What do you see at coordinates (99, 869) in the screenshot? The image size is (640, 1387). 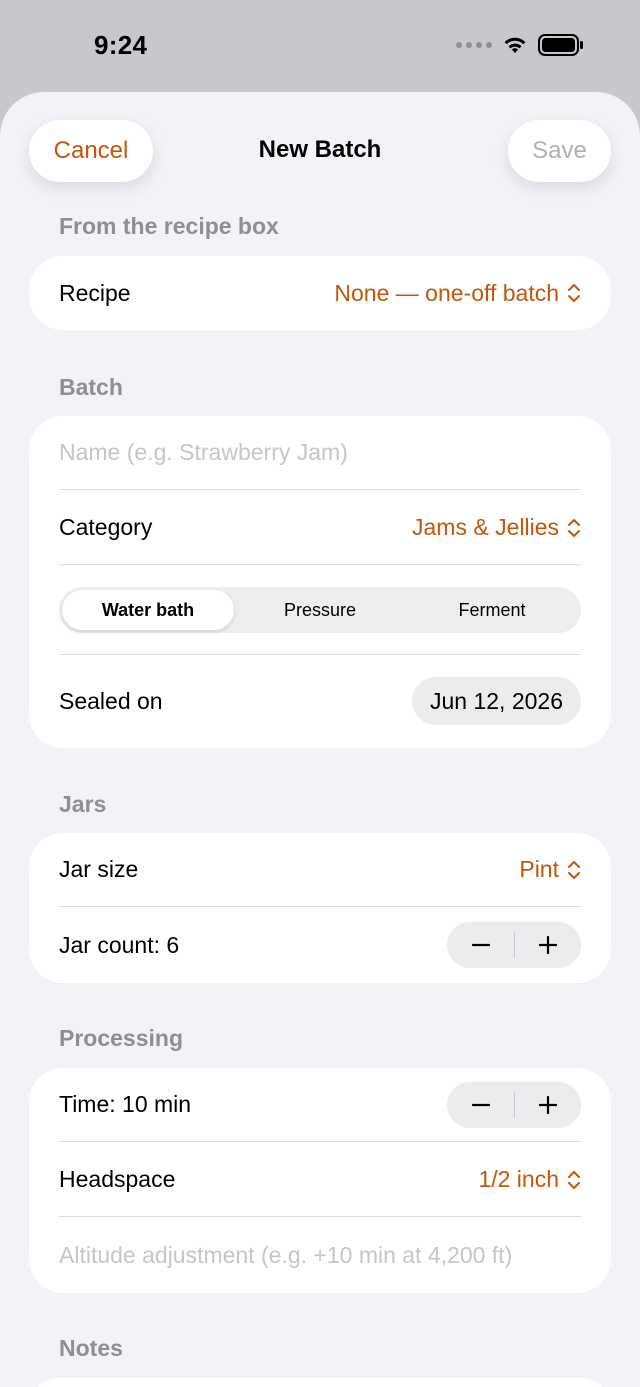 I see `jar-size-label: Jar size` at bounding box center [99, 869].